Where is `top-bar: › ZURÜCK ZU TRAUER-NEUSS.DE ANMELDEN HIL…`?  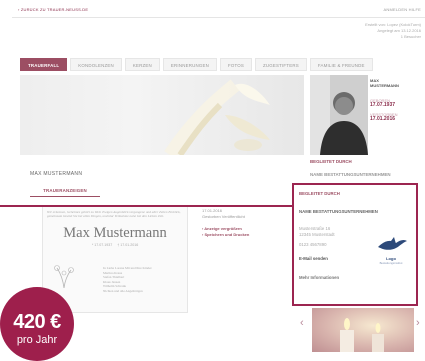
top-bar: › ZURÜCK ZU TRAUER-NEUSS.DE ANMELDEN HIL… is located at coordinates (218, 11).